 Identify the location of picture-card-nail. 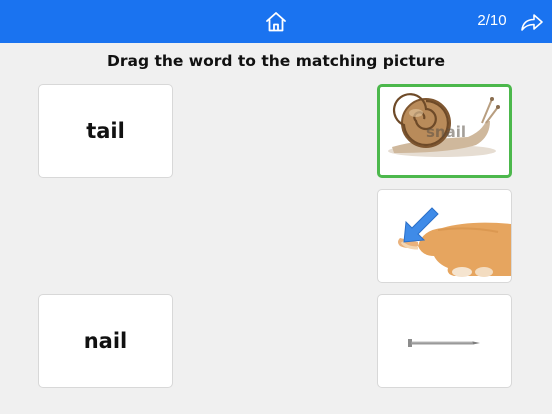
(444, 341).